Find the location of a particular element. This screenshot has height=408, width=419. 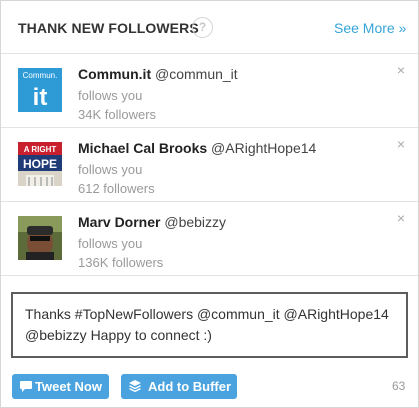

follower-handle: @commun_it is located at coordinates (196, 74).